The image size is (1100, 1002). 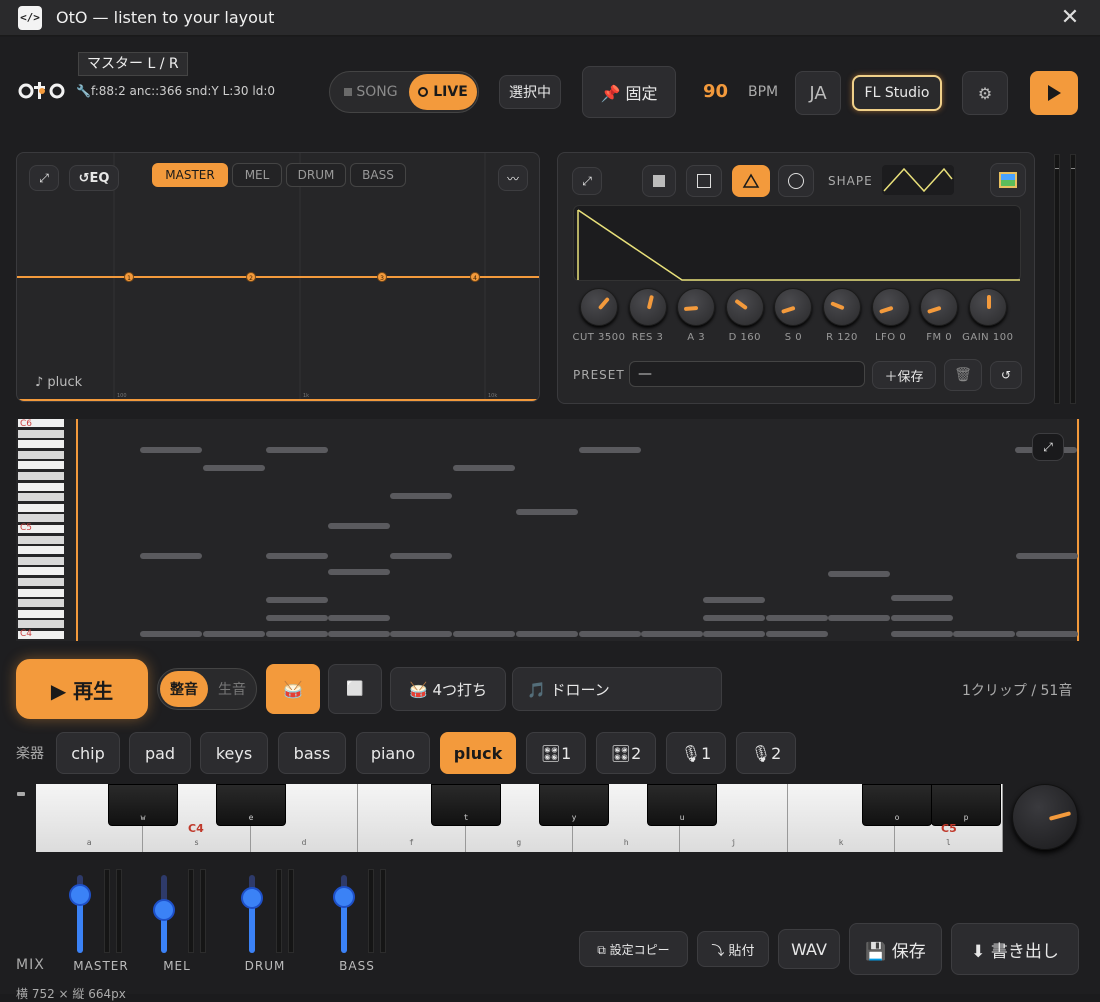 I want to click on preset-reset-button: ↺, so click(x=1006, y=375).